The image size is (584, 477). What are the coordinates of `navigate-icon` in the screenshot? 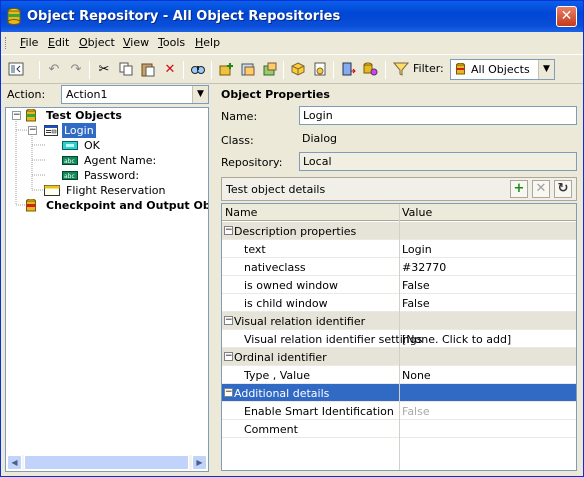 It's located at (16, 70).